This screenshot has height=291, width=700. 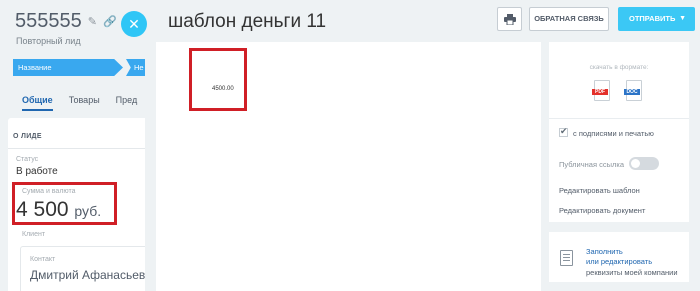 I want to click on client-label: Клиент, so click(x=34, y=234).